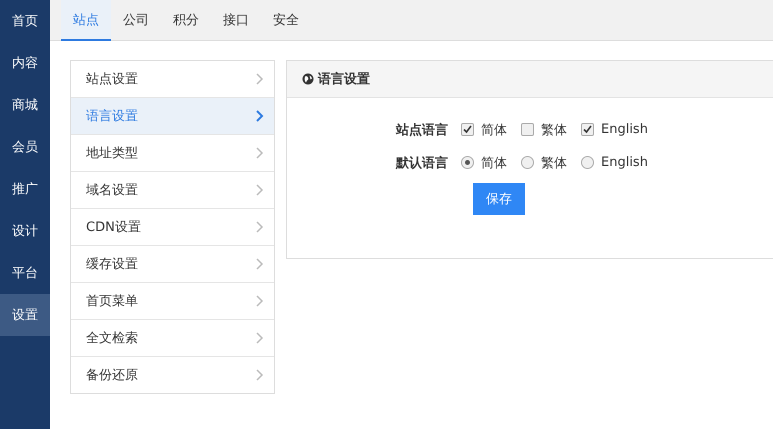 The image size is (773, 429). Describe the element at coordinates (172, 115) in the screenshot. I see `menu-item: 语言设置` at that location.